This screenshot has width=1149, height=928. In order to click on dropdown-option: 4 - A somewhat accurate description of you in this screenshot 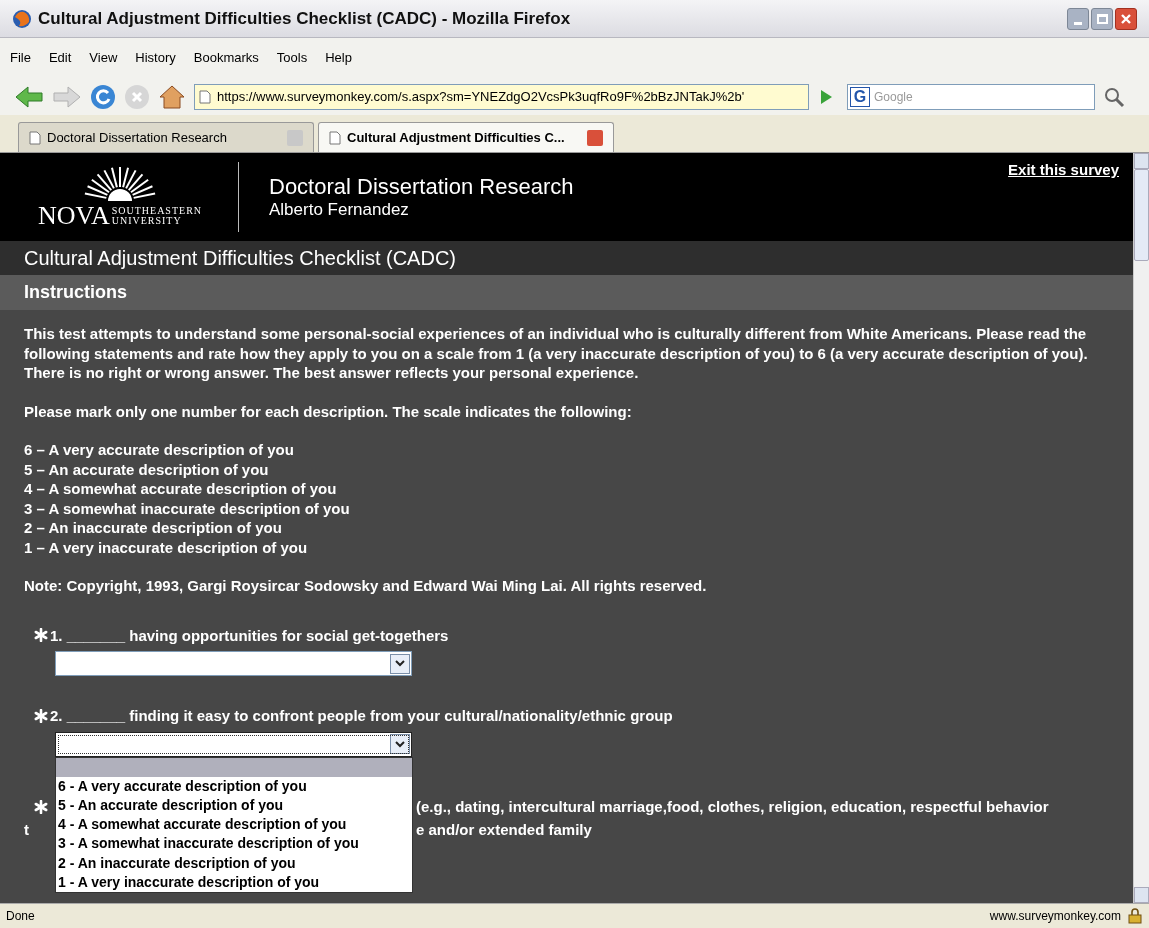, I will do `click(234, 825)`.